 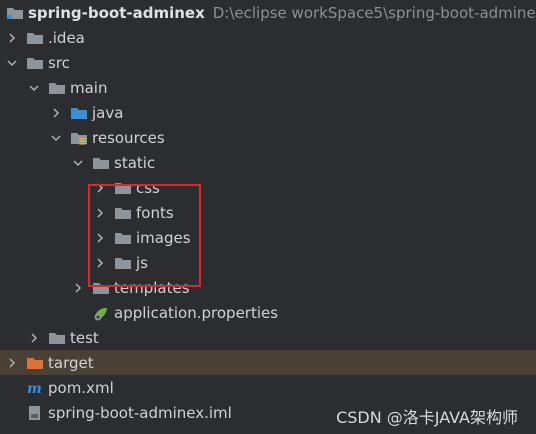 I want to click on tree-row-test: test, so click(x=268, y=337).